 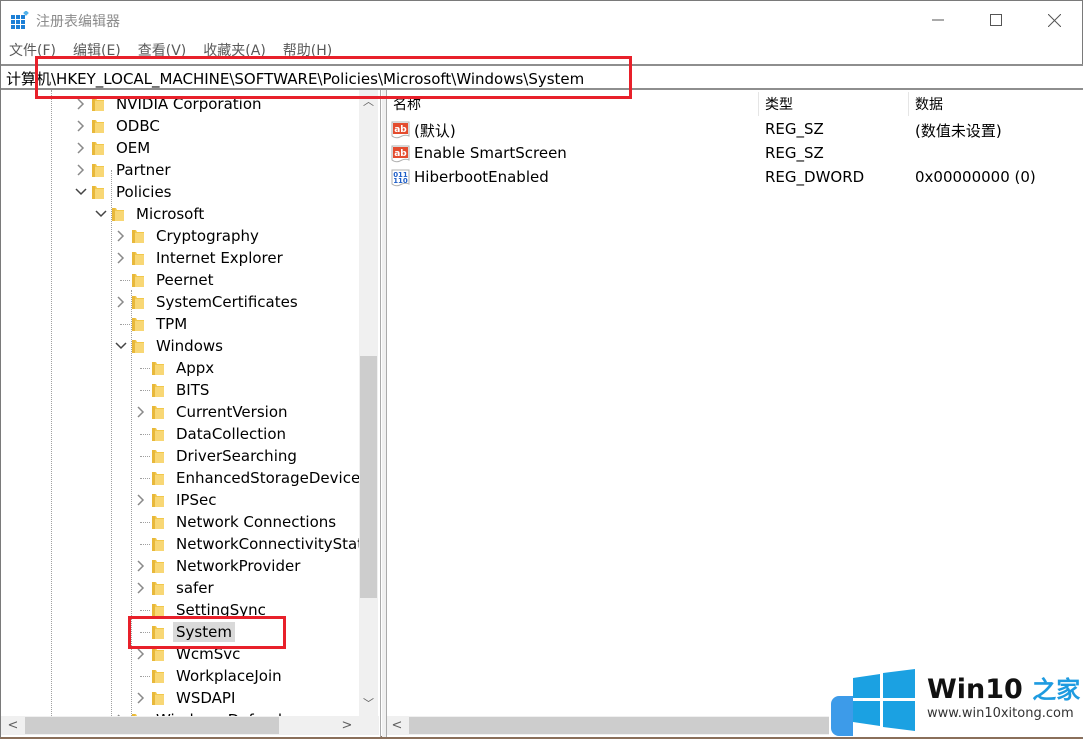 I want to click on maximize-button, so click(x=996, y=20).